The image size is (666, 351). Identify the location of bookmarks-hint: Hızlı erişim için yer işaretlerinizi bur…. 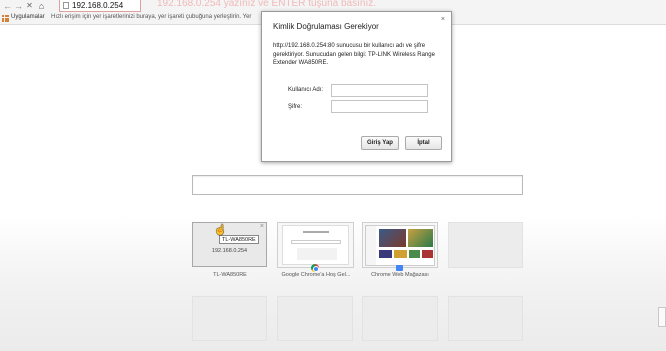
(151, 17).